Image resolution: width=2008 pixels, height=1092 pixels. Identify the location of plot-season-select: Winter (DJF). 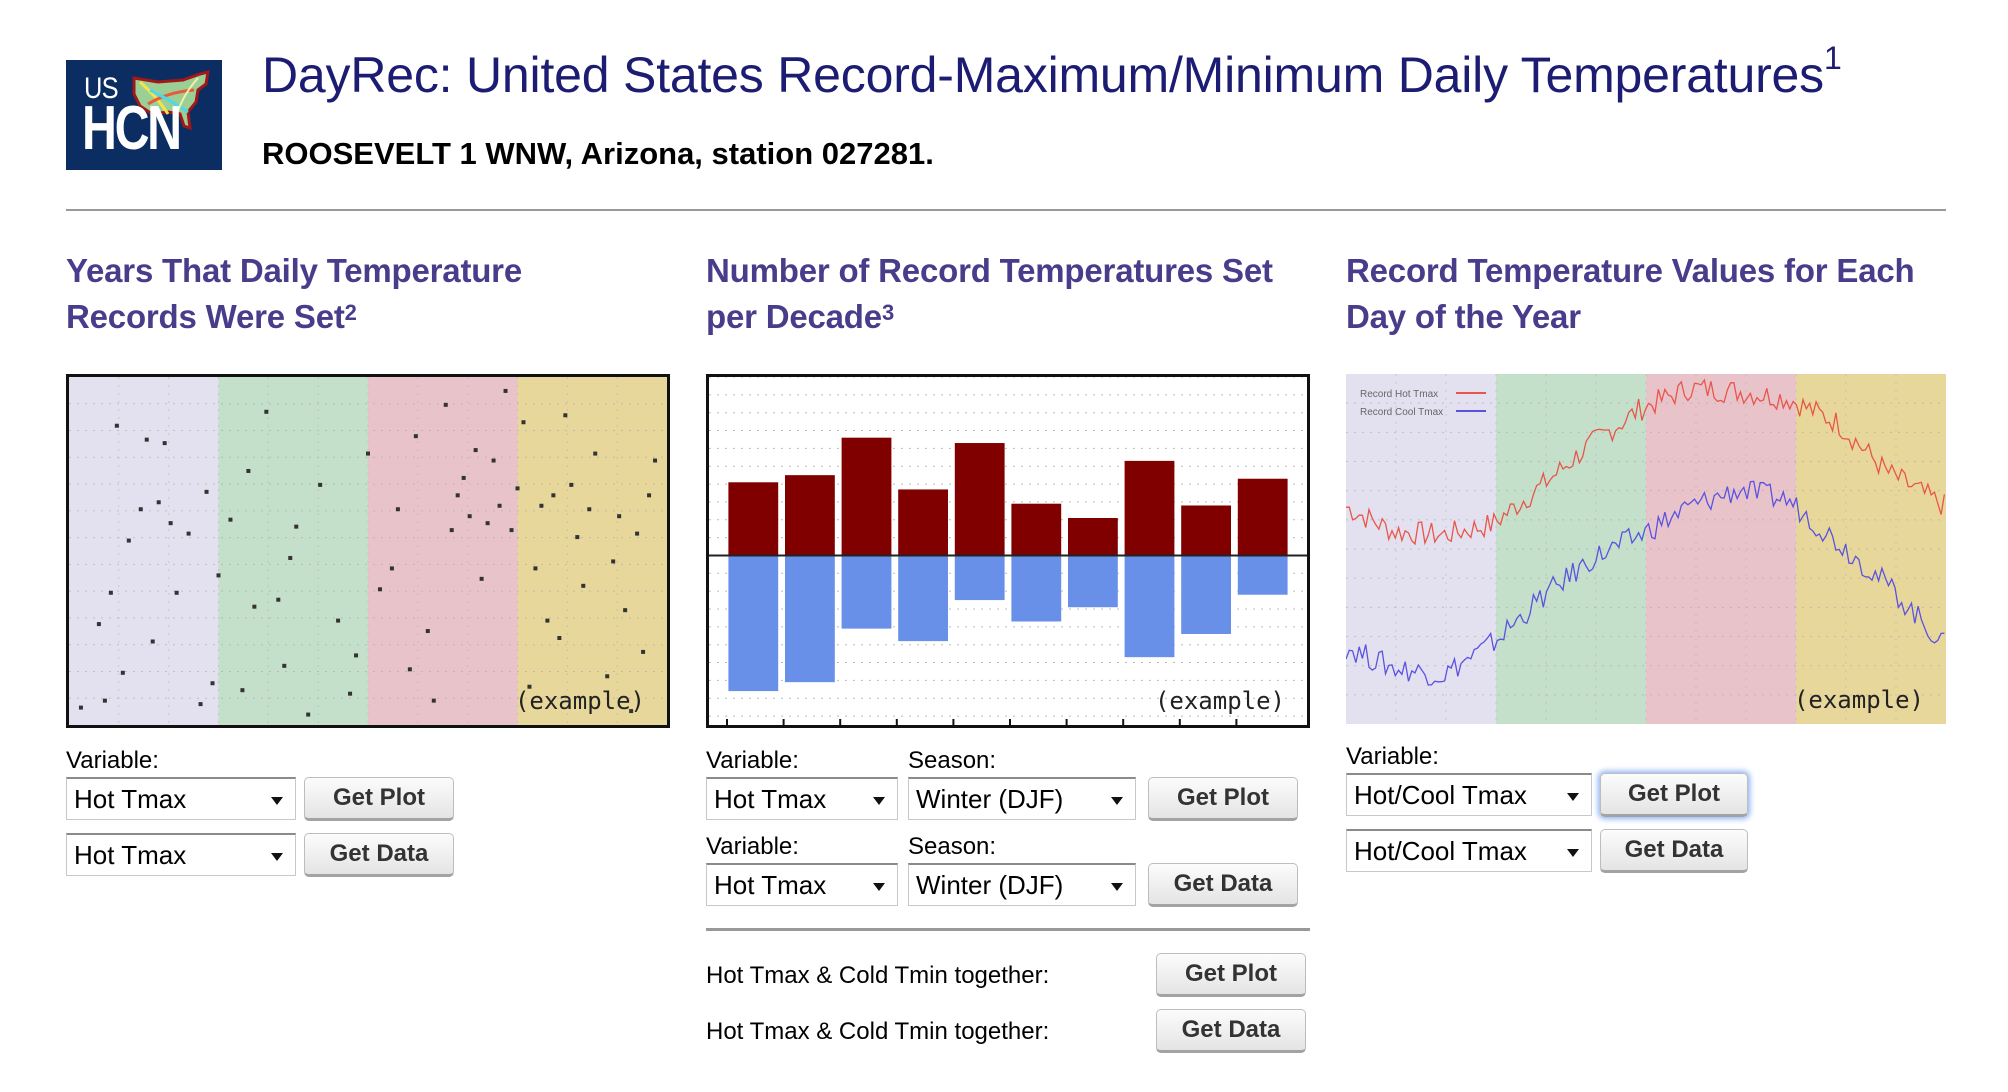
(1022, 798).